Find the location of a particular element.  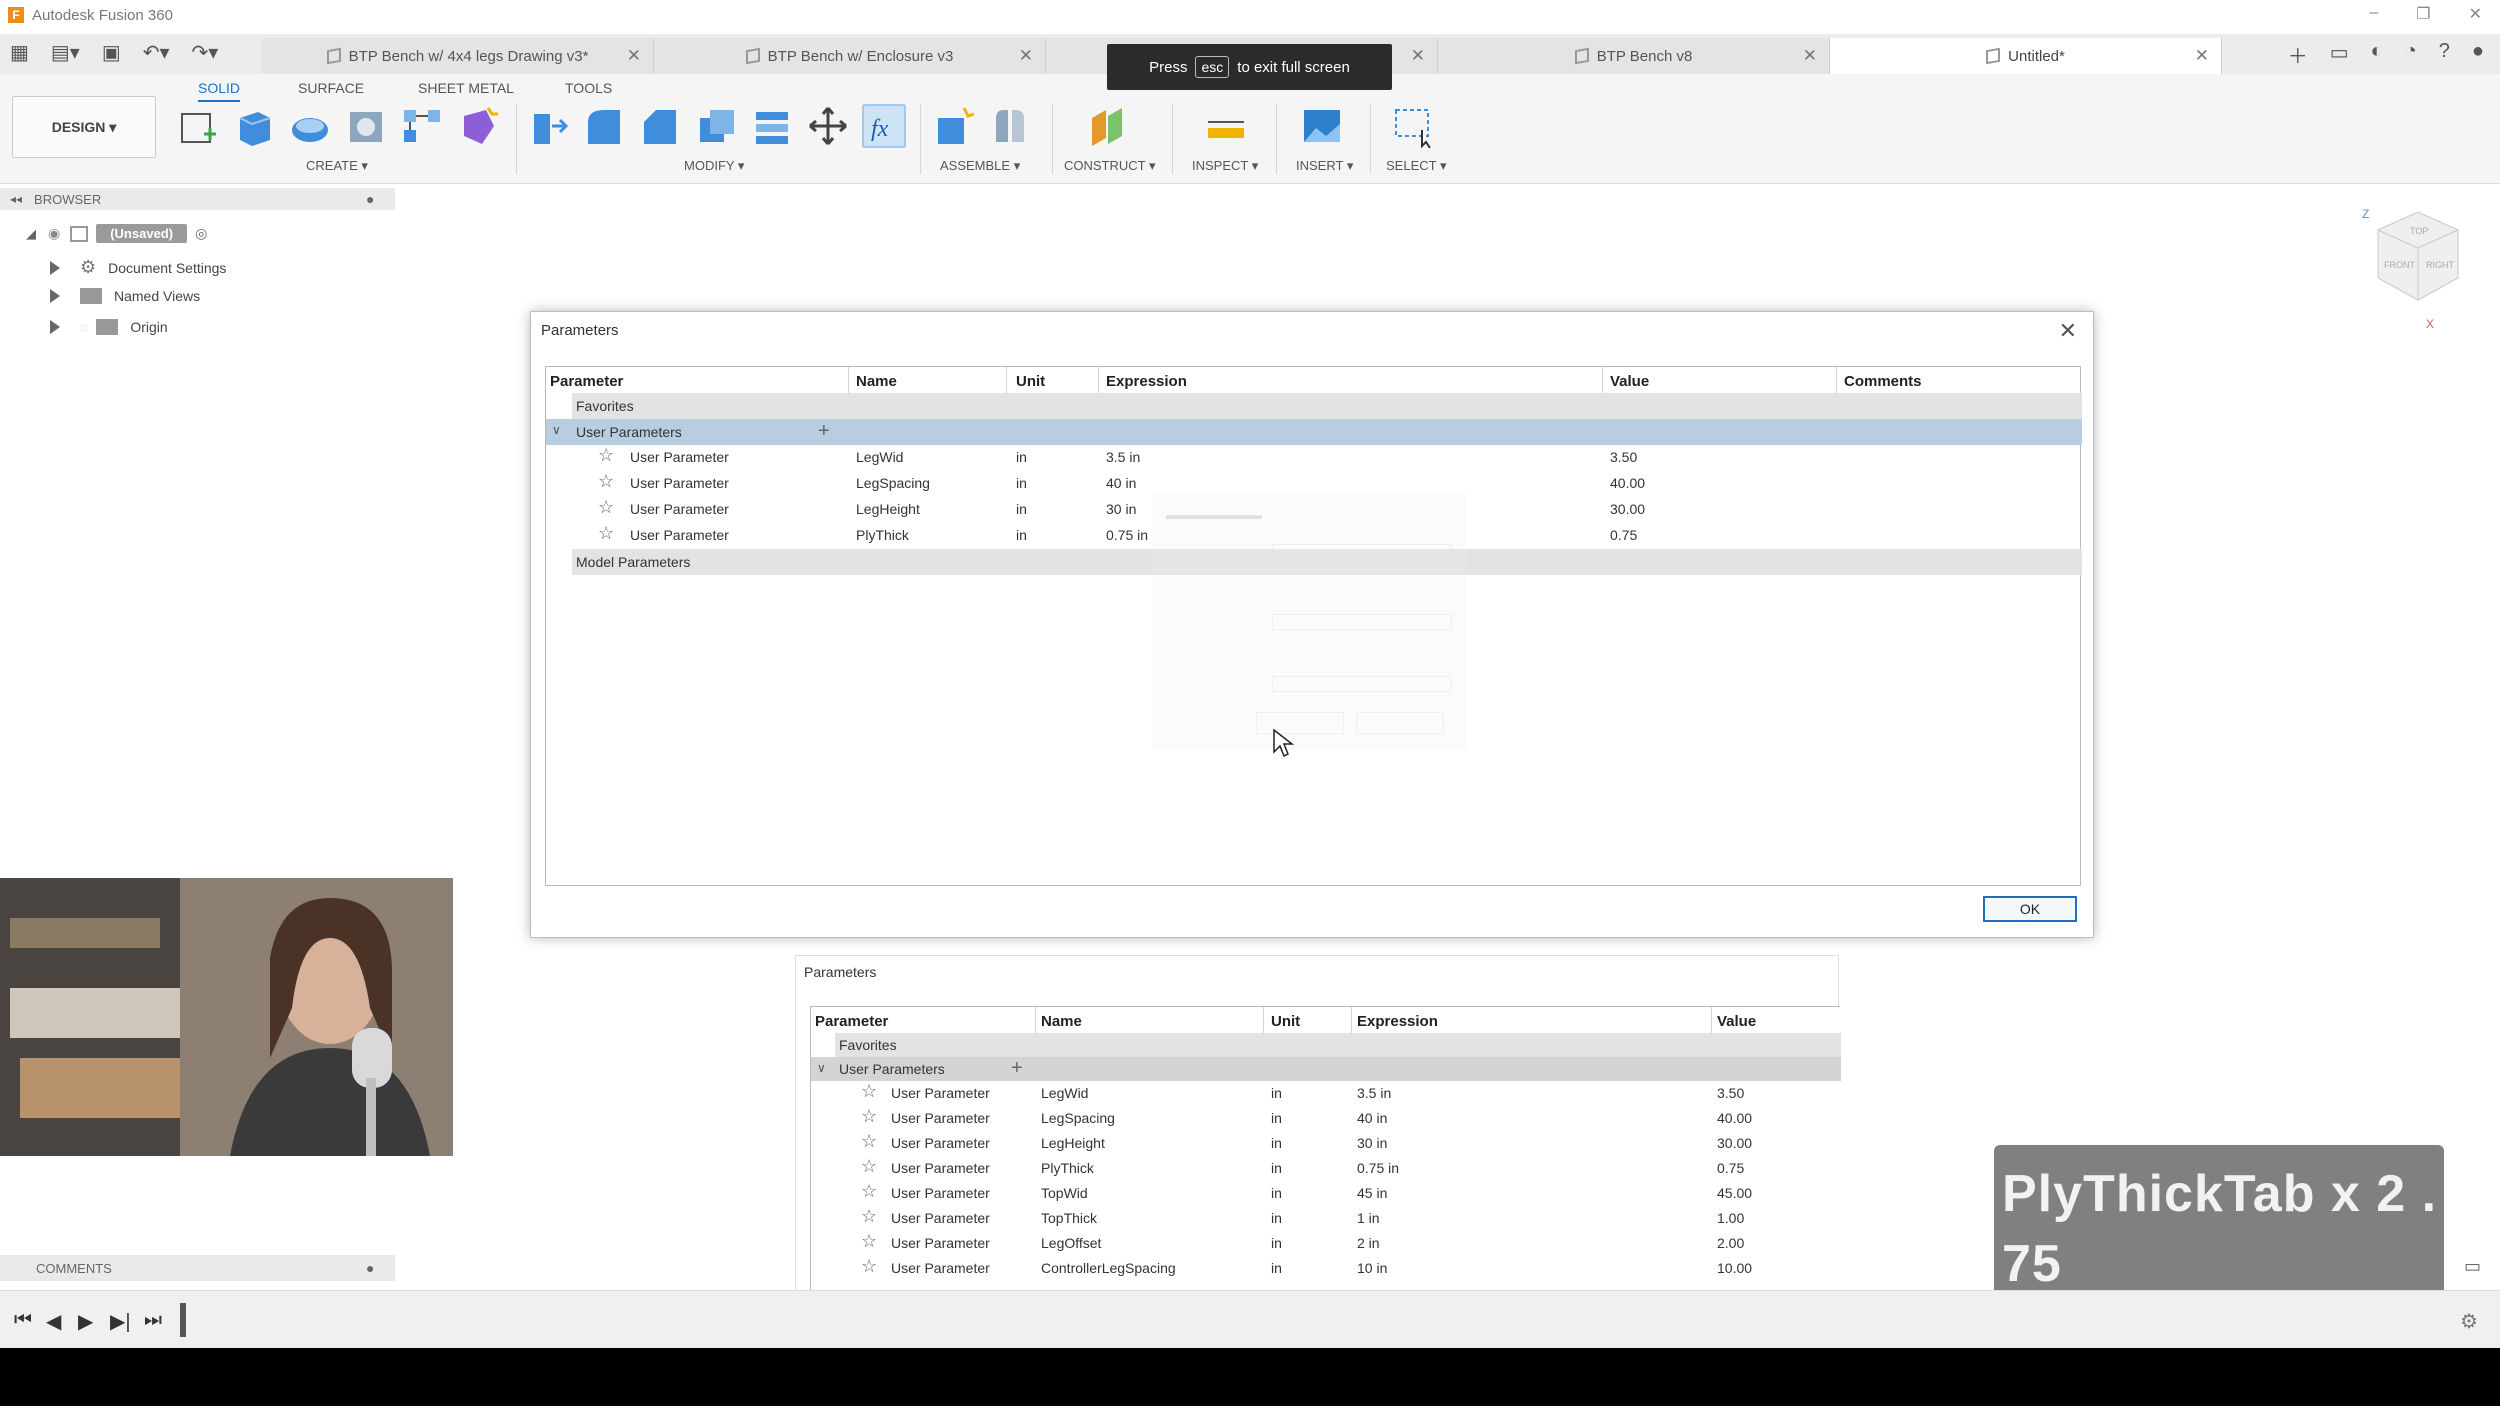

assemble-menu: ASSEMBLE ▾ is located at coordinates (980, 166).